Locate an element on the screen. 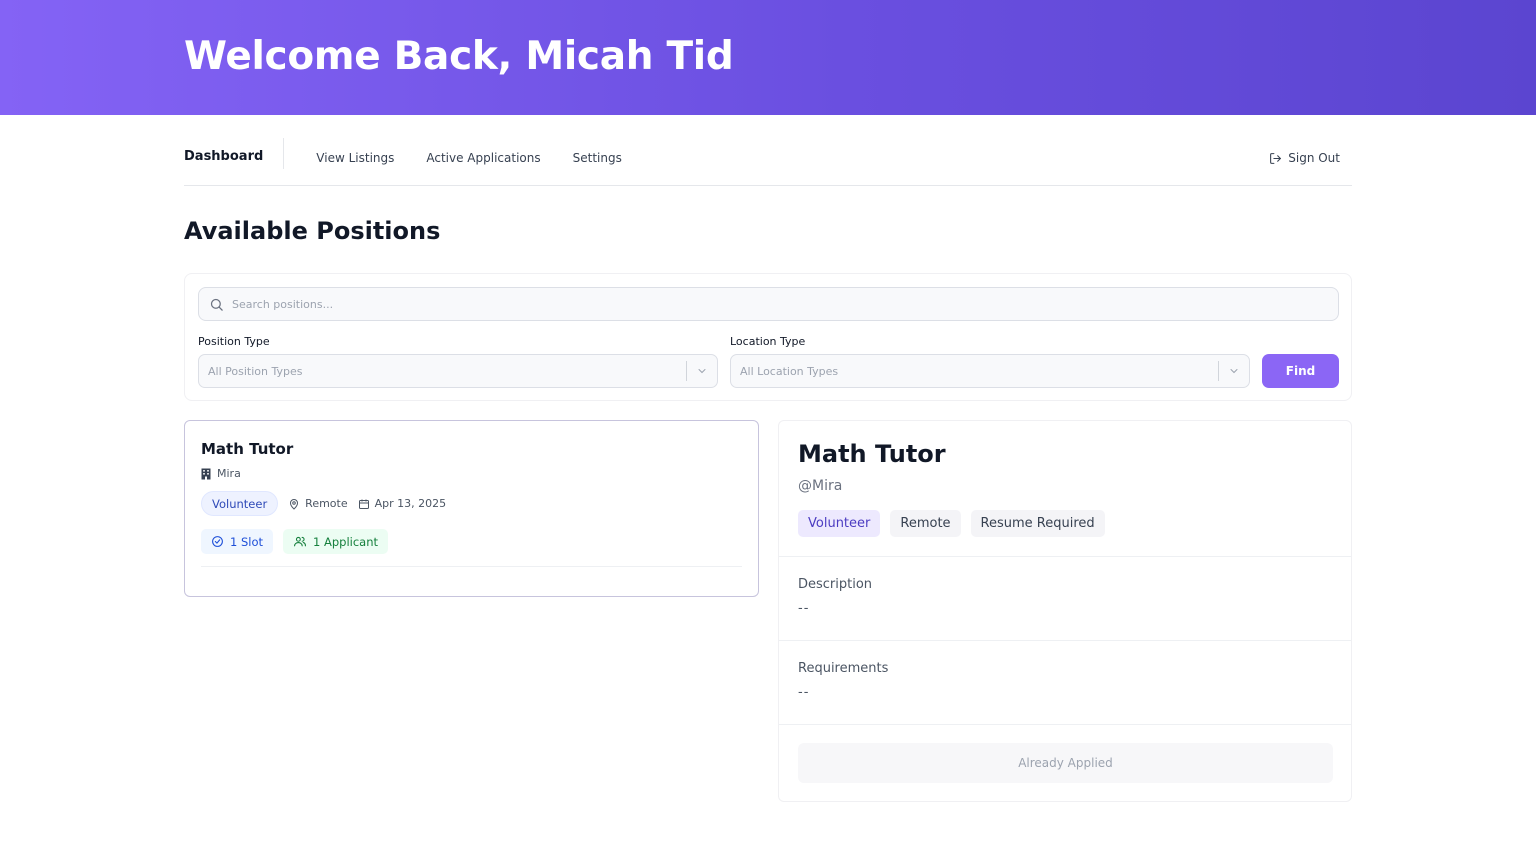 The height and width of the screenshot is (864, 1536). calendar-icon is located at coordinates (363, 504).